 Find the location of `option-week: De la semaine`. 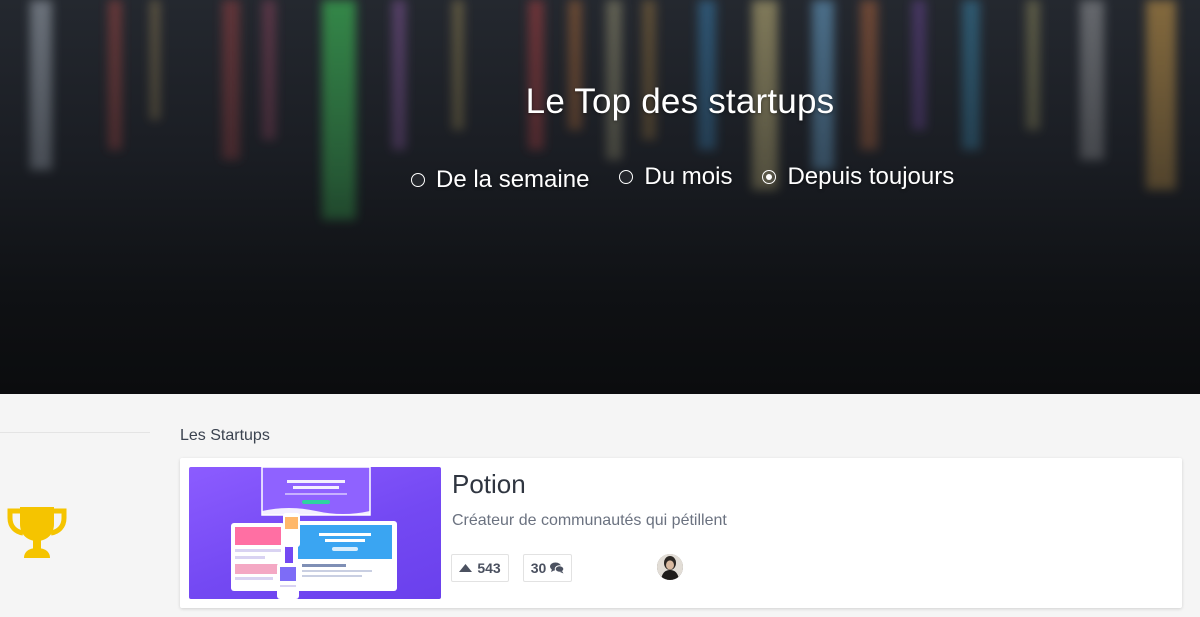

option-week: De la semaine is located at coordinates (500, 180).